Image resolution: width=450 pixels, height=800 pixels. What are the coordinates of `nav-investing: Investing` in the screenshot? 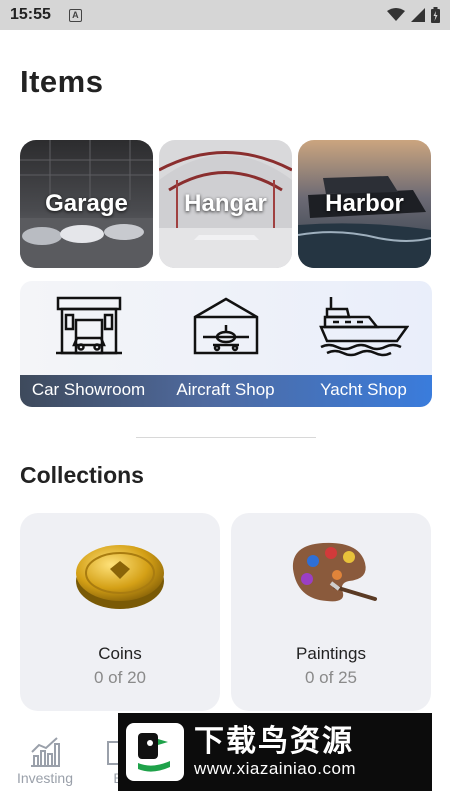 It's located at (45, 761).